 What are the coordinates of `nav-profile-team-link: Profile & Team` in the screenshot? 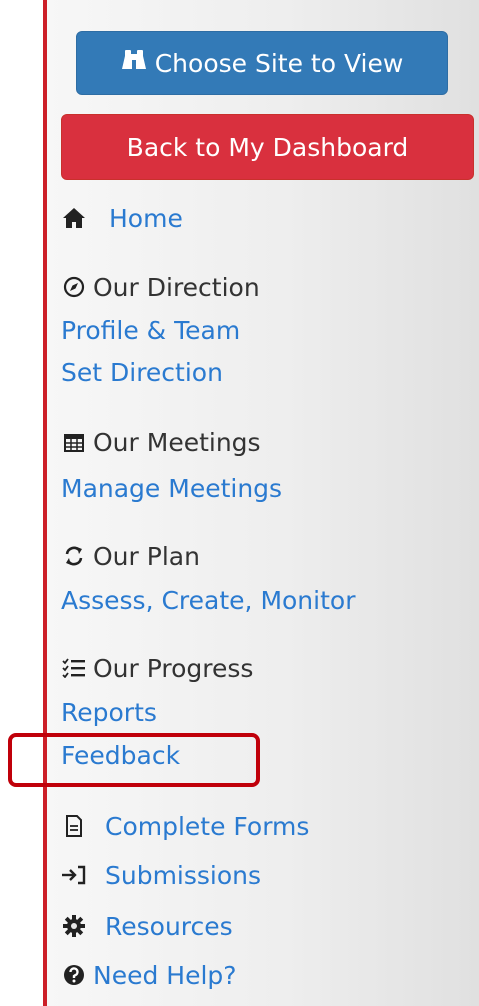 It's located at (150, 330).